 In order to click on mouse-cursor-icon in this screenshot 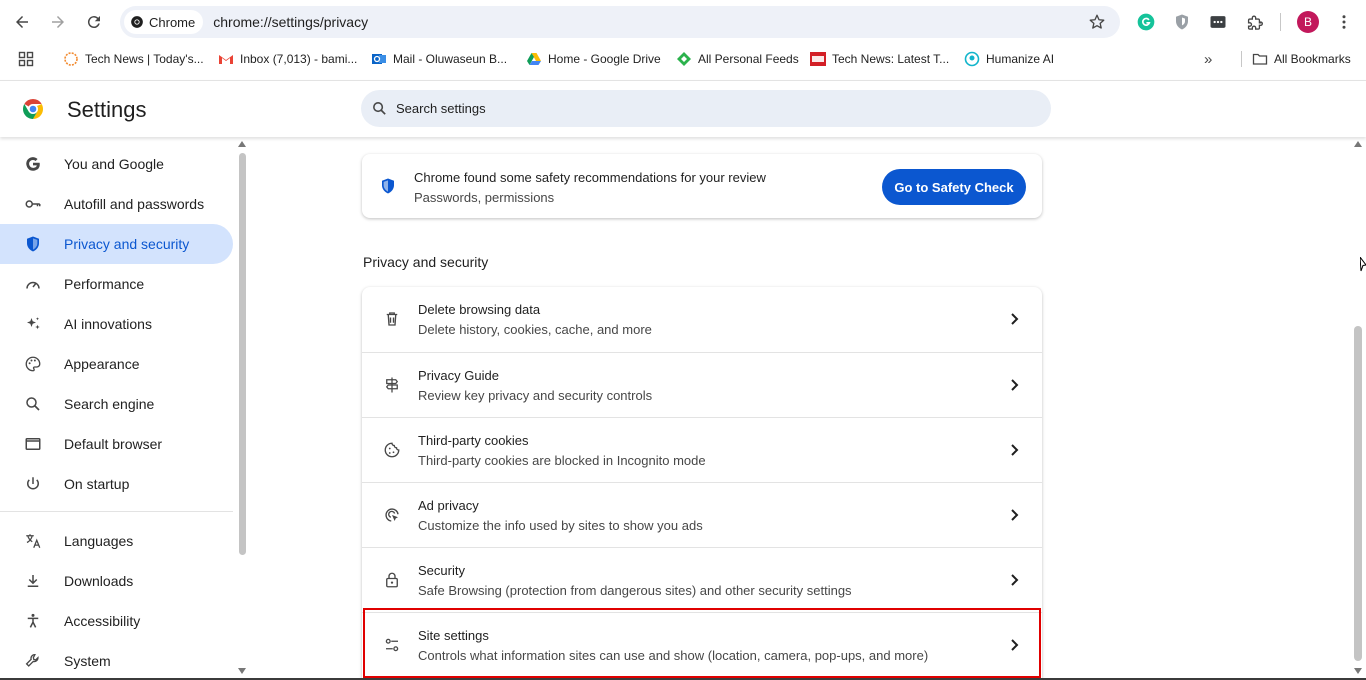, I will do `click(1363, 264)`.